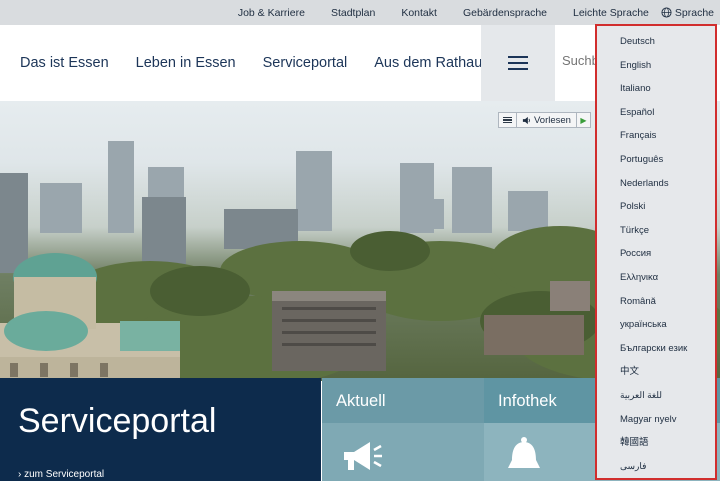 The height and width of the screenshot is (481, 720). What do you see at coordinates (694, 12) in the screenshot?
I see `language-selector-label: Sprache` at bounding box center [694, 12].